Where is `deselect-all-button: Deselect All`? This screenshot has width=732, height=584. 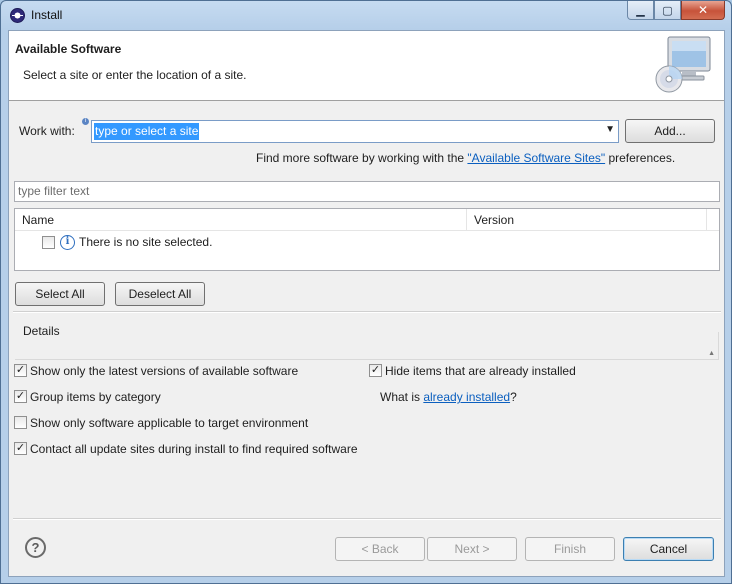 deselect-all-button: Deselect All is located at coordinates (160, 294).